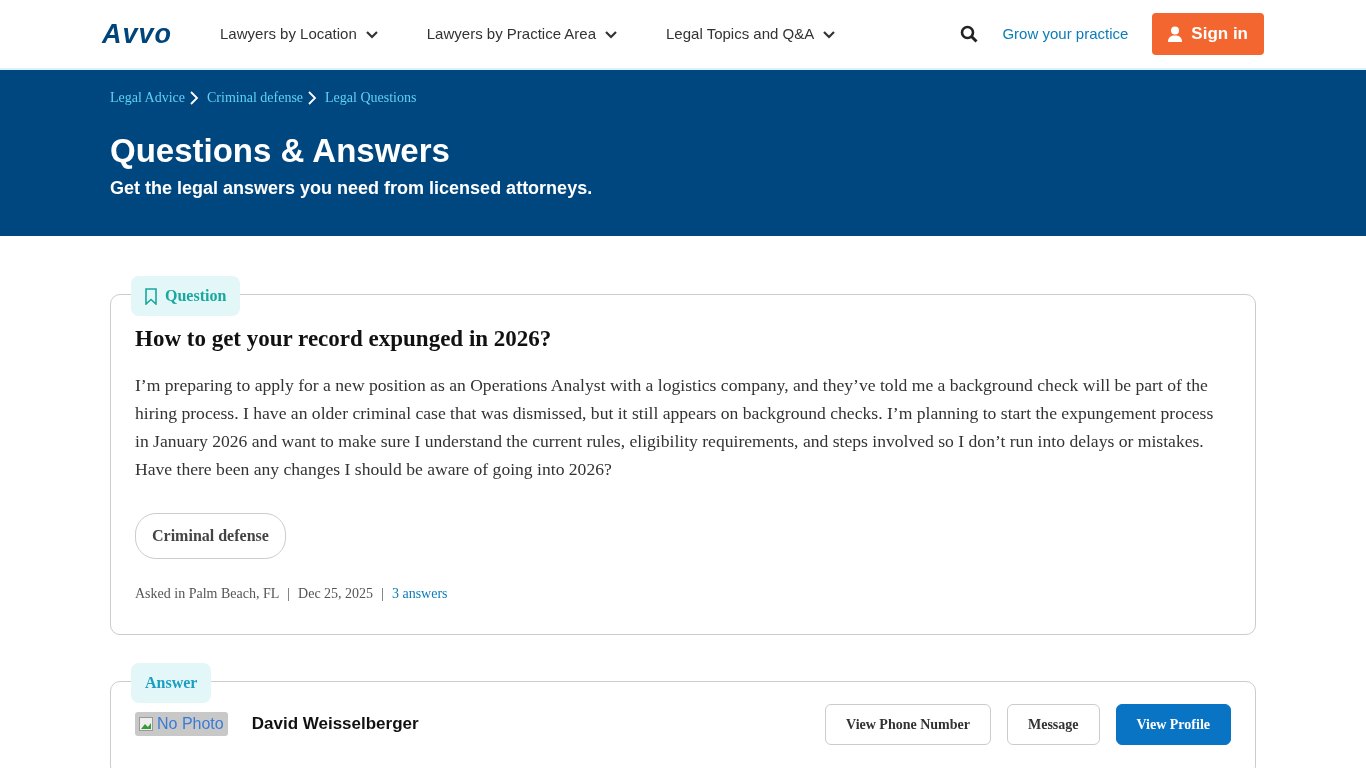 The image size is (1366, 768). Describe the element at coordinates (336, 593) in the screenshot. I see `meta-text: Dec 25, 2025` at that location.